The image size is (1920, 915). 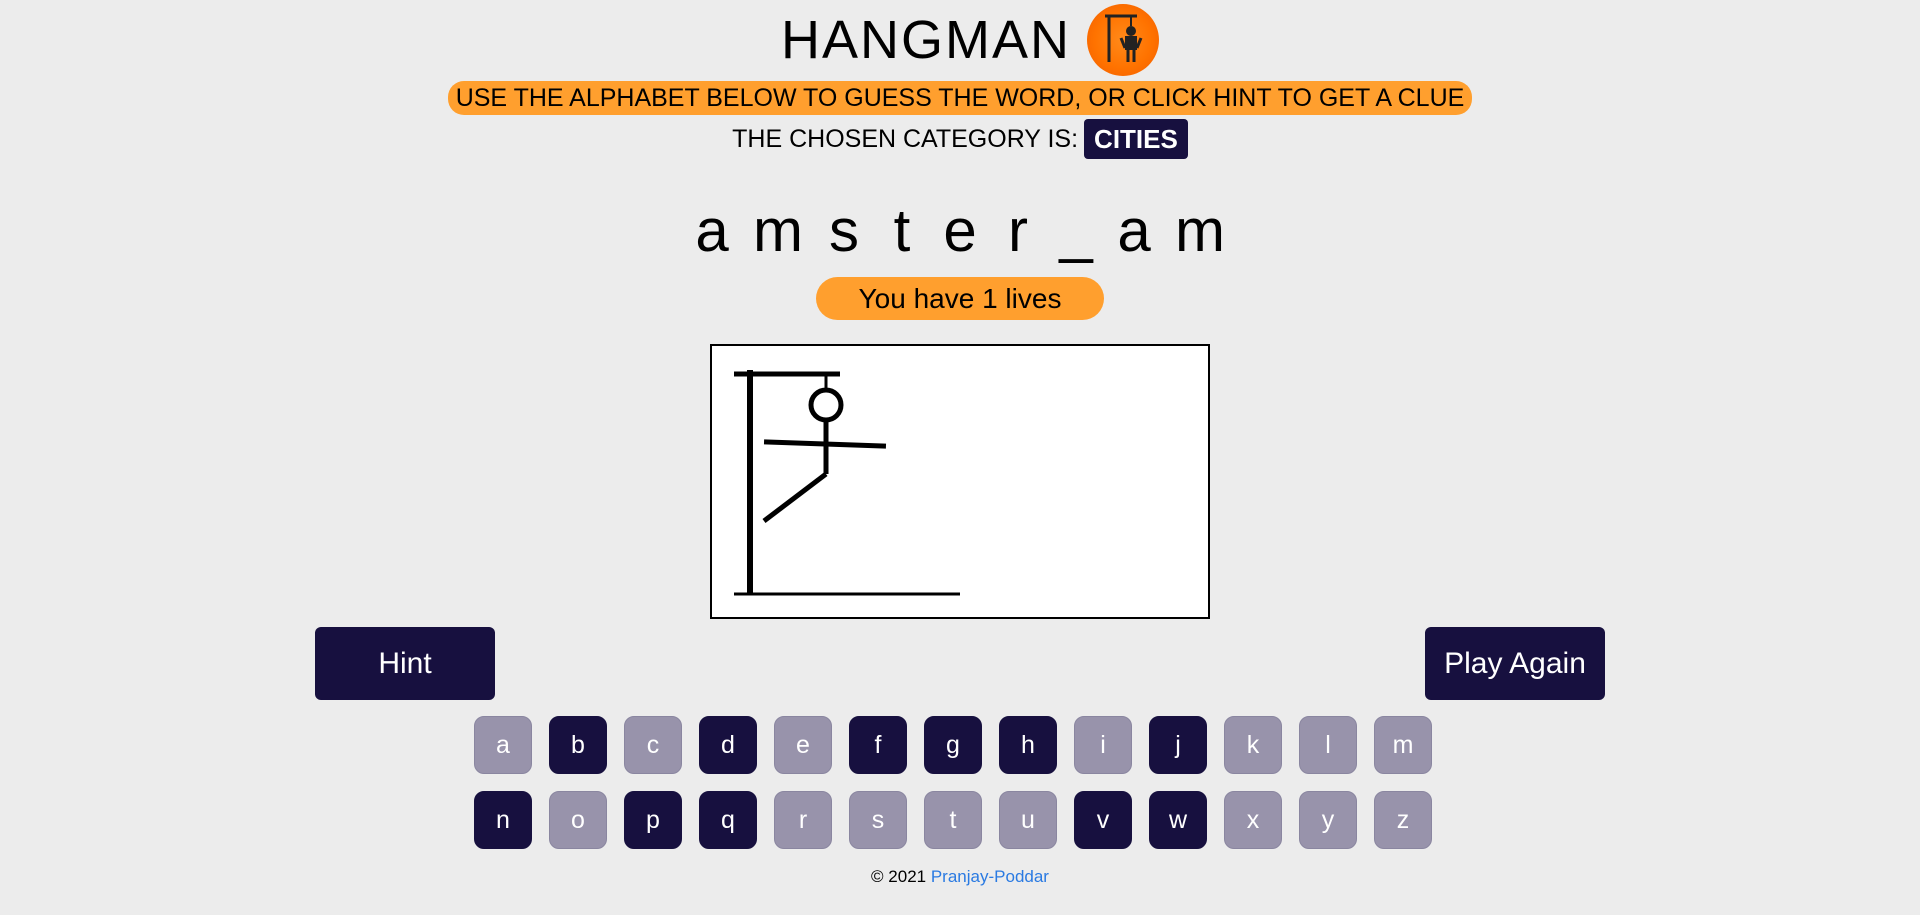 What do you see at coordinates (826, 405) in the screenshot?
I see `hangman-head` at bounding box center [826, 405].